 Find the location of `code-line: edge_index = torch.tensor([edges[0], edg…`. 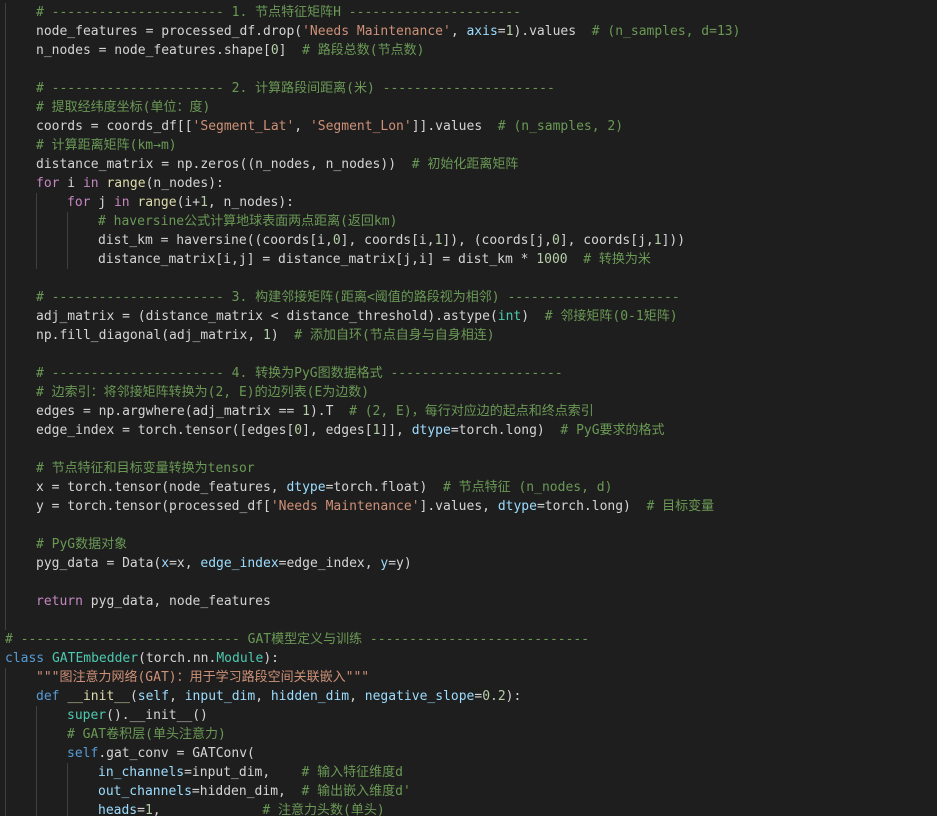

code-line: edge_index = torch.tensor([edges[0], edg… is located at coordinates (468, 430).